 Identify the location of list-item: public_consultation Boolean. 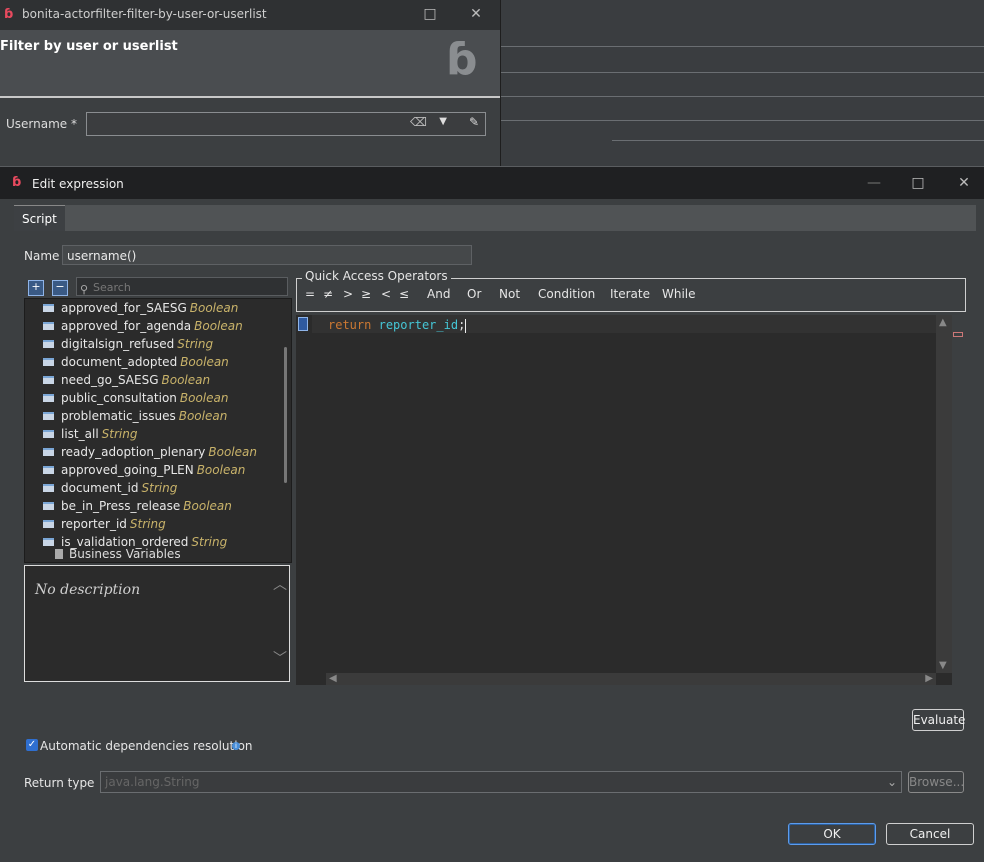
(135, 398).